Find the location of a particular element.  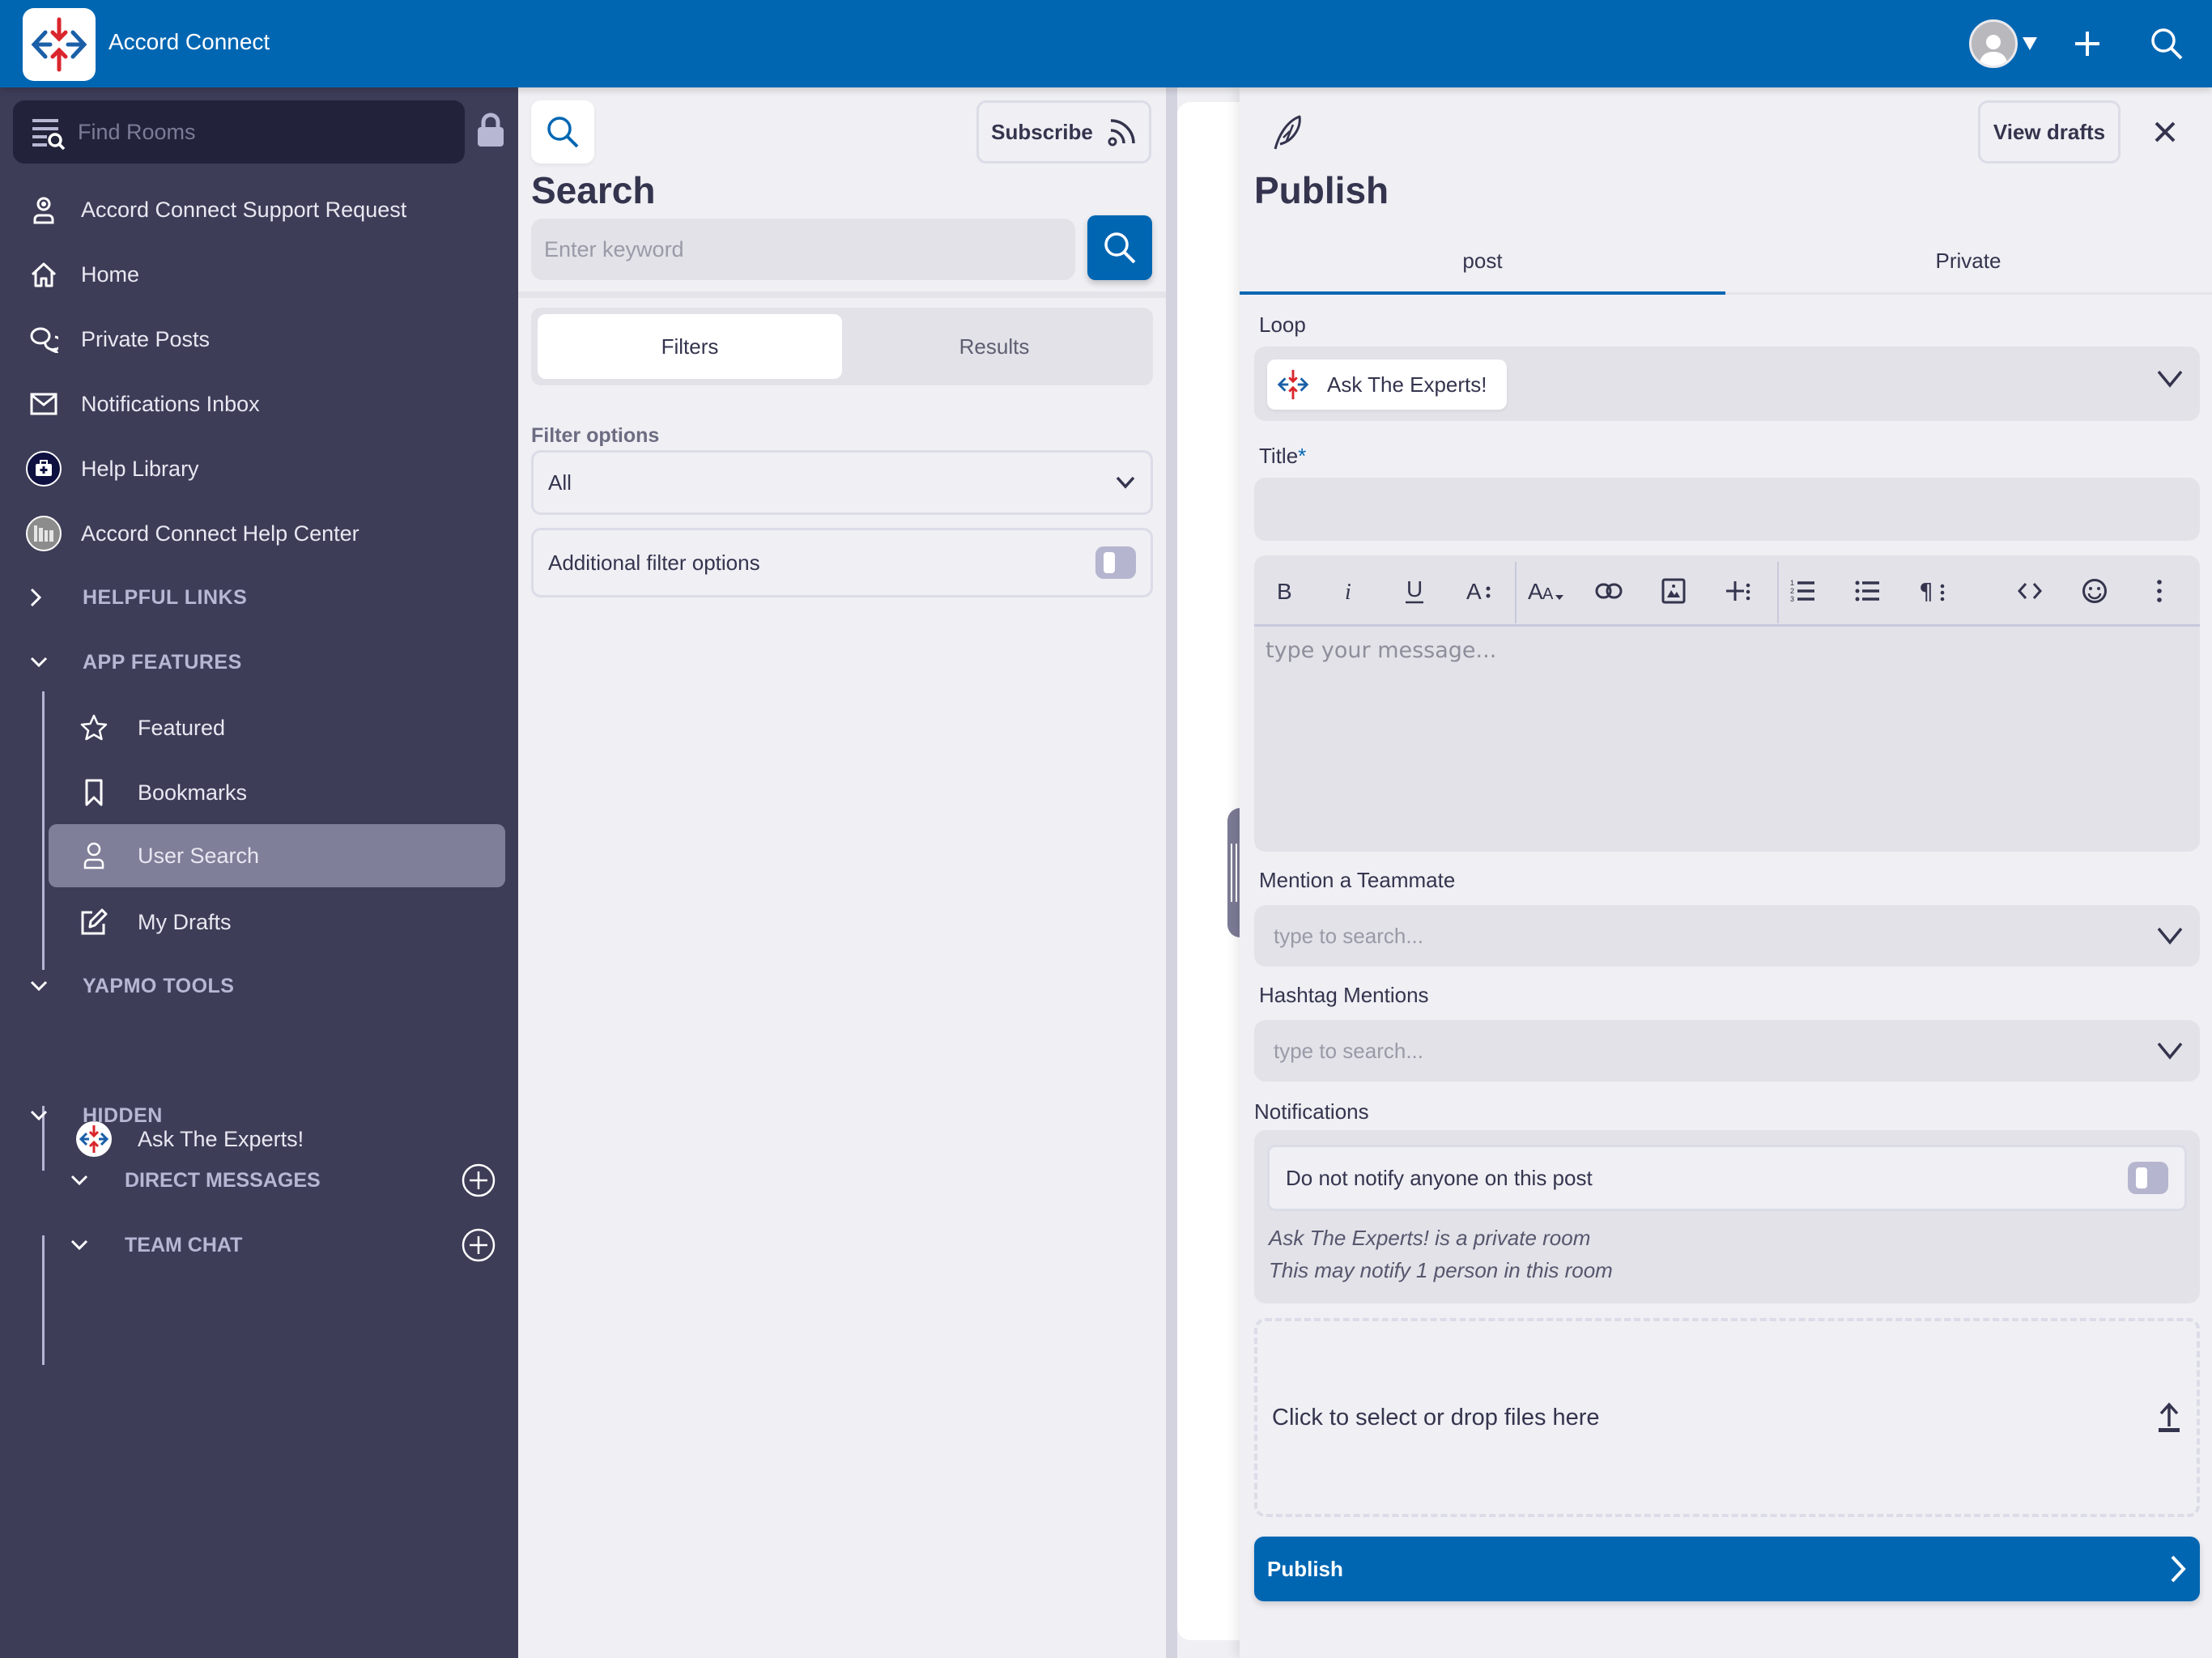

italic-button: i is located at coordinates (1349, 591).